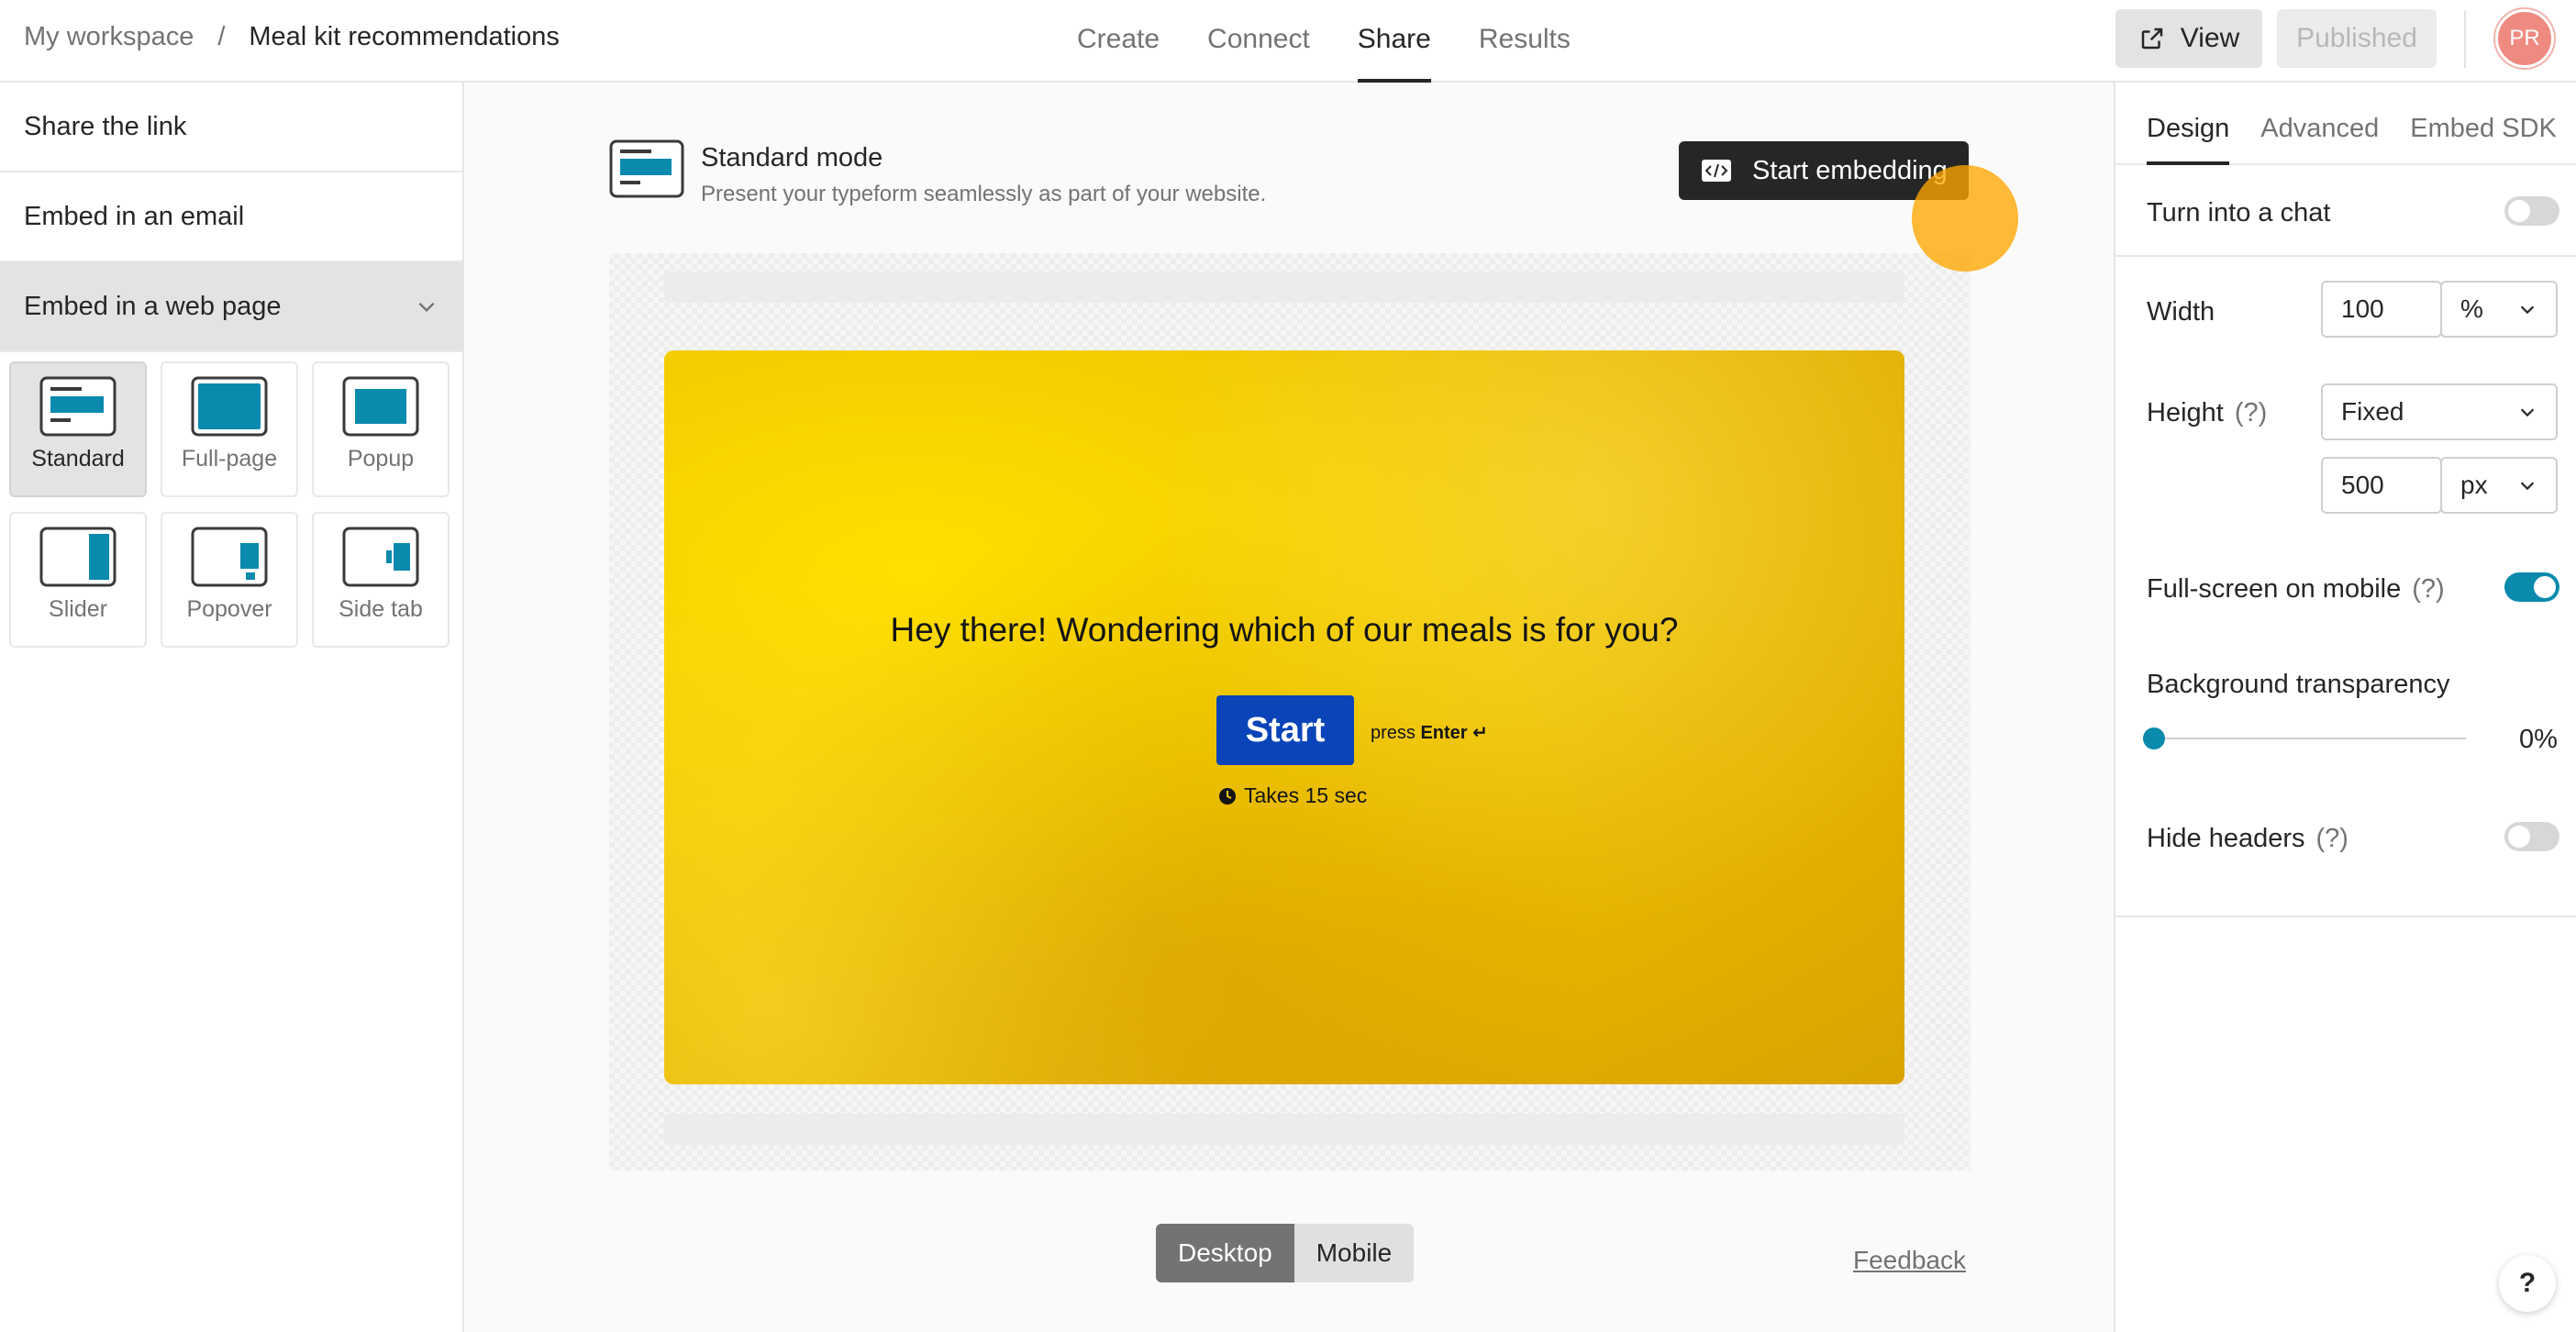 Image resolution: width=2576 pixels, height=1332 pixels. What do you see at coordinates (229, 557) in the screenshot?
I see `popover-mode-icon` at bounding box center [229, 557].